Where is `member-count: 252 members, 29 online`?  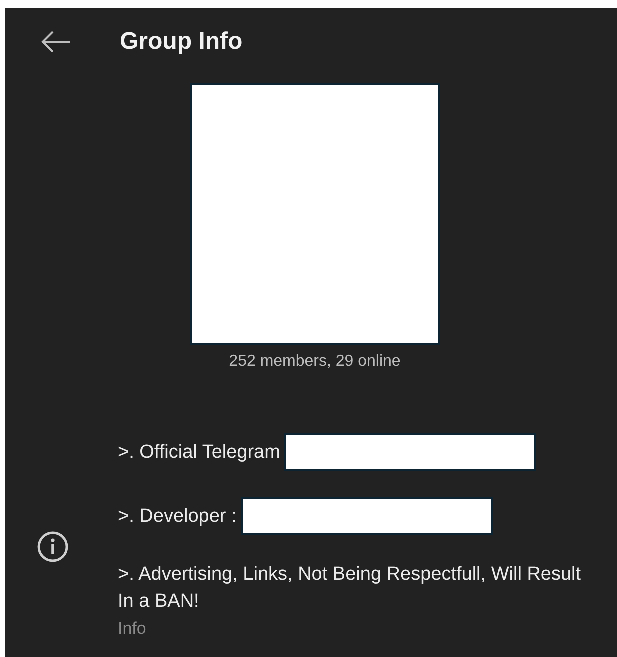 member-count: 252 members, 29 online is located at coordinates (315, 362).